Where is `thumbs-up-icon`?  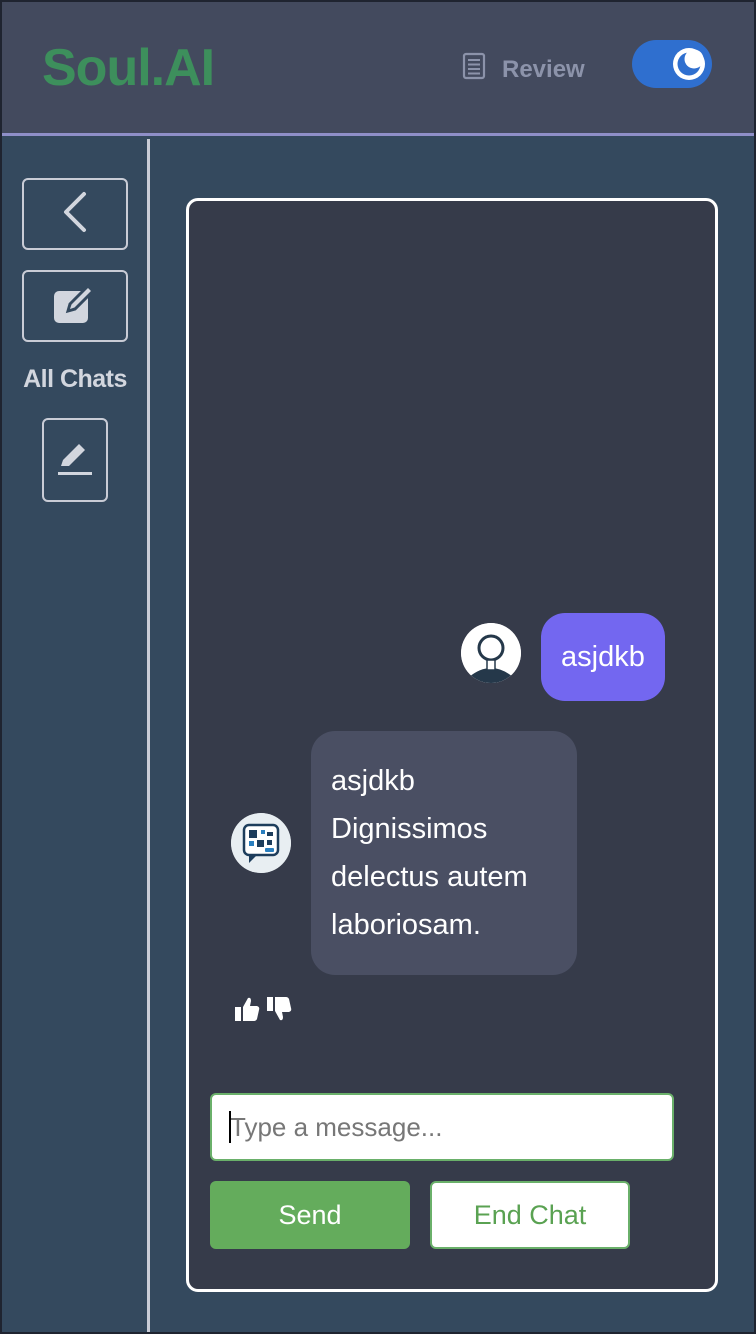
thumbs-up-icon is located at coordinates (247, 1009).